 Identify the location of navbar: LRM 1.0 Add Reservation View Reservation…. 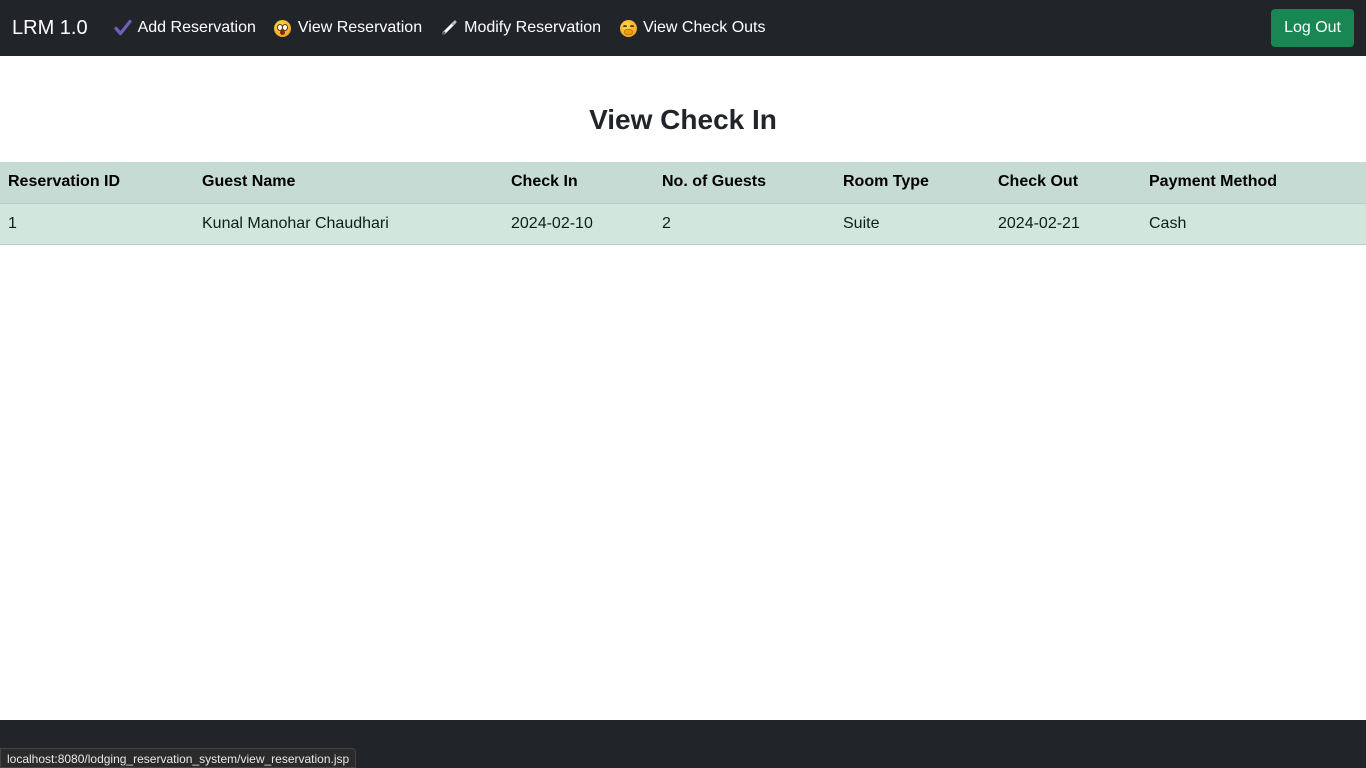
(683, 28).